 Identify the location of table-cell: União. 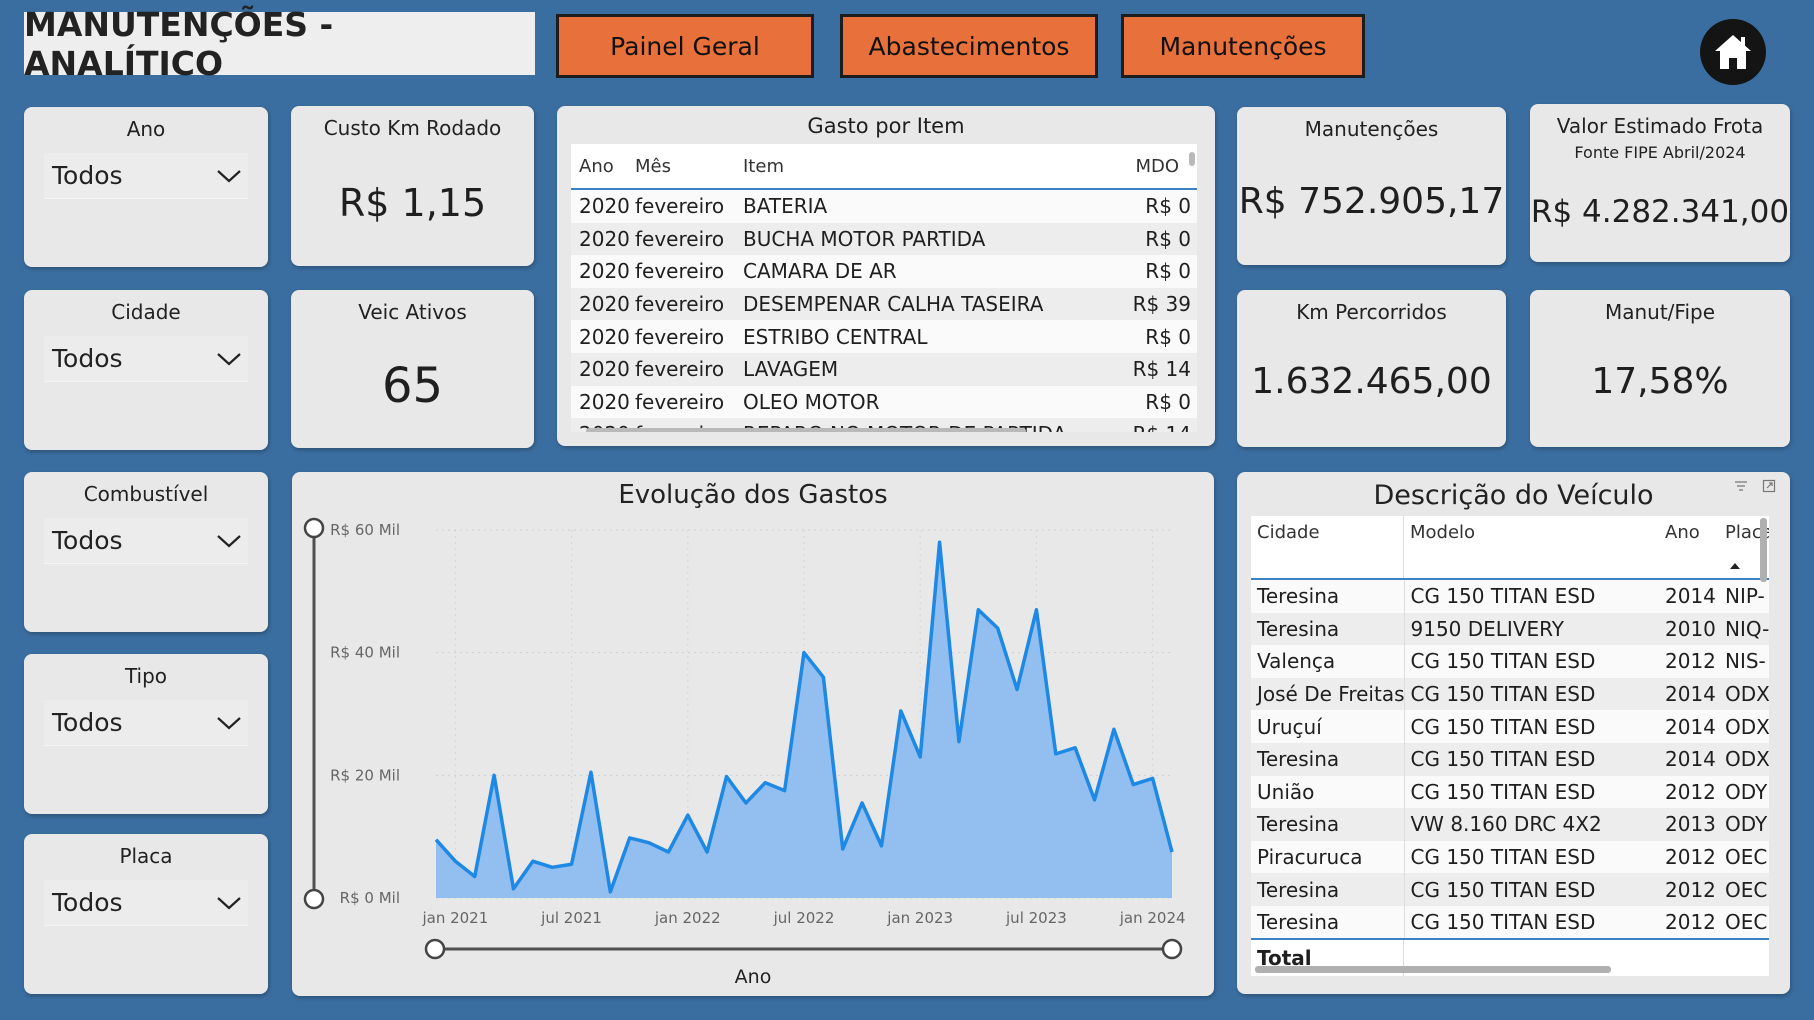
(1328, 792).